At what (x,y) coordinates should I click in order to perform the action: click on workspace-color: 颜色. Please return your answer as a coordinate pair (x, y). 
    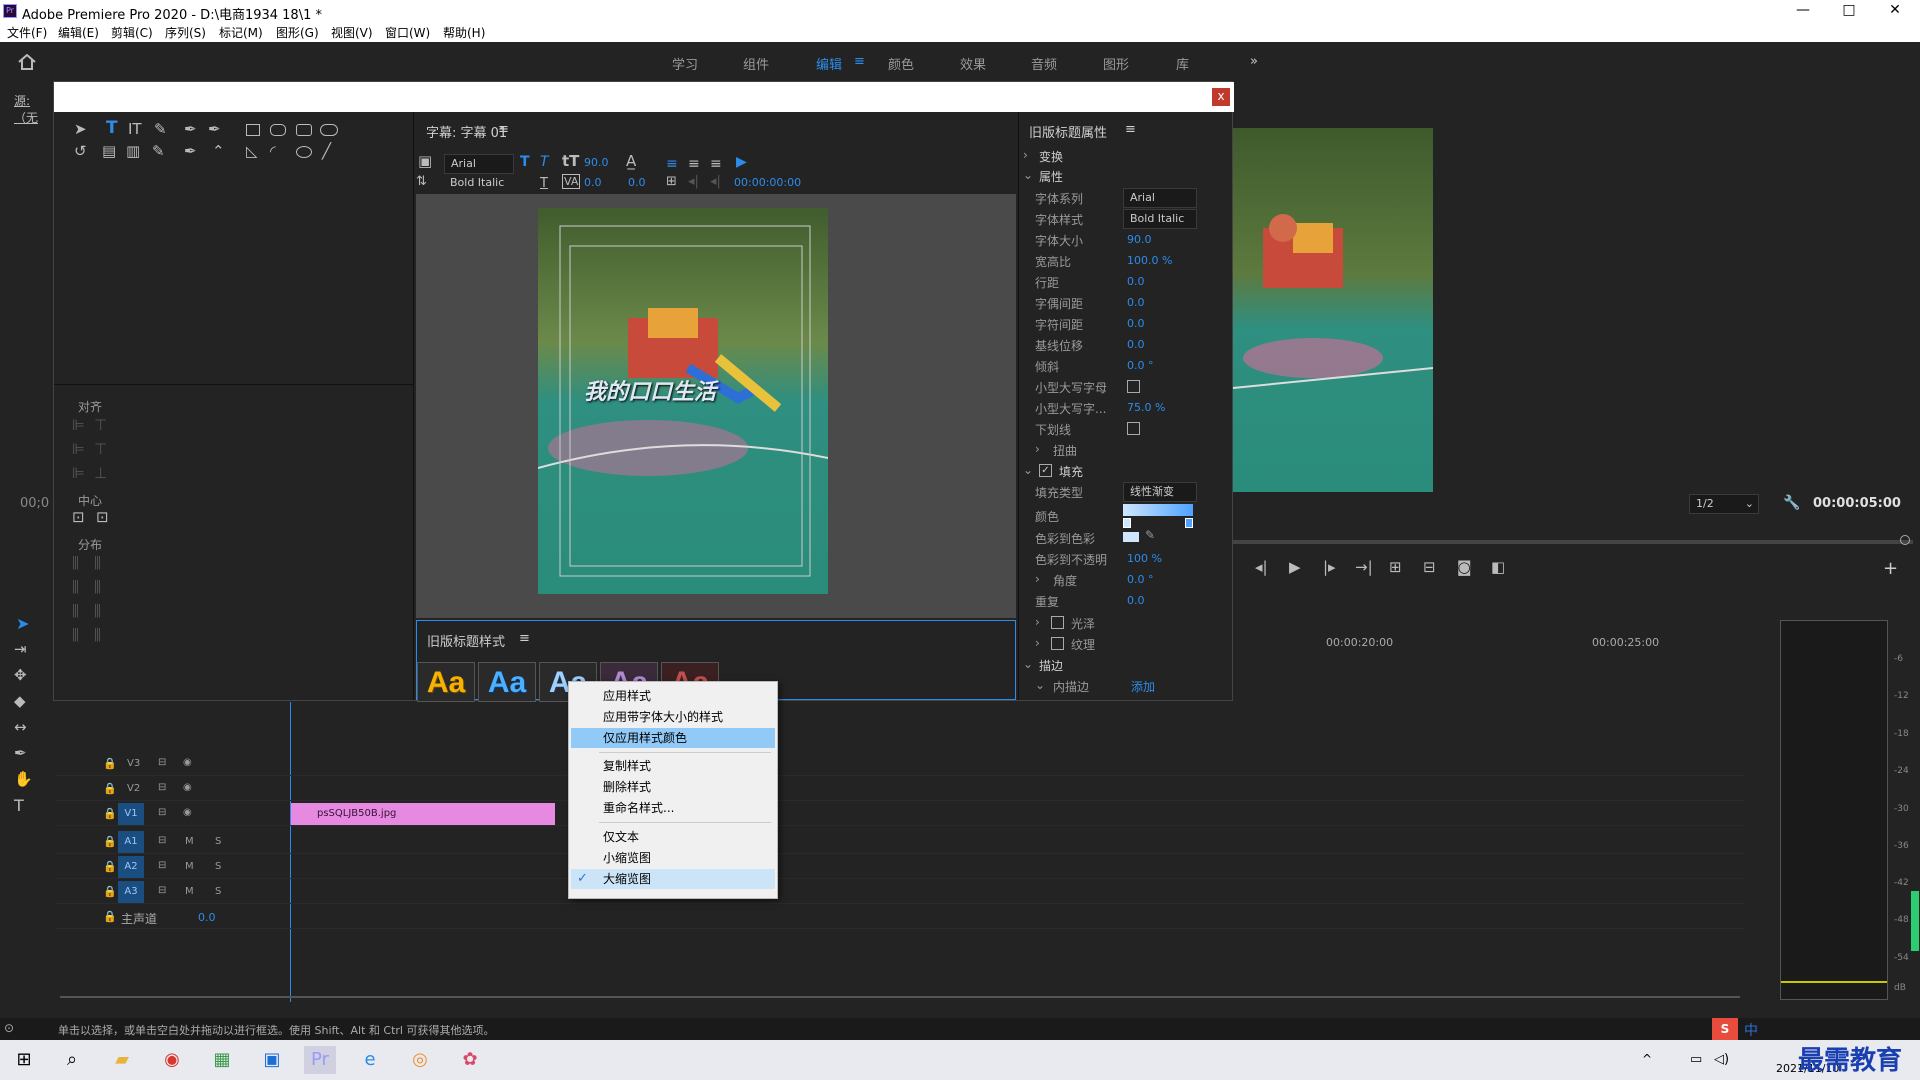
    Looking at the image, I should click on (901, 63).